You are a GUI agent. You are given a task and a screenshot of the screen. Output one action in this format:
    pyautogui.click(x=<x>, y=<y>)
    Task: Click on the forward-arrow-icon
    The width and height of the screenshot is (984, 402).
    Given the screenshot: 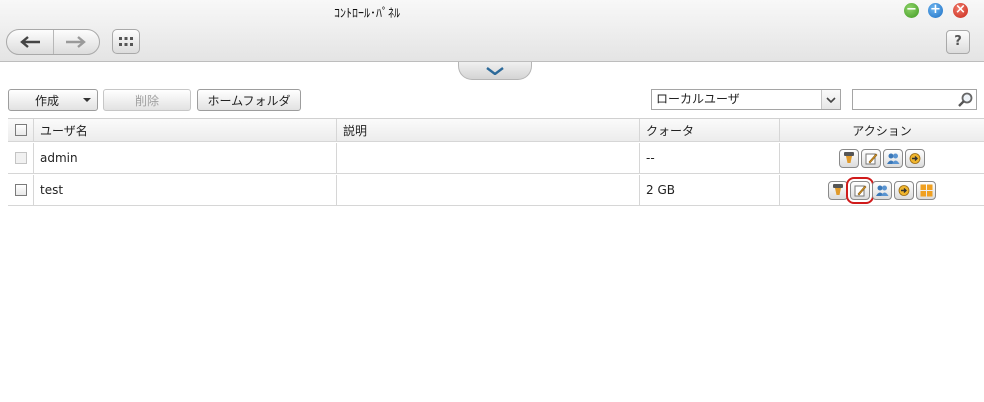 What is the action you would take?
    pyautogui.click(x=76, y=42)
    